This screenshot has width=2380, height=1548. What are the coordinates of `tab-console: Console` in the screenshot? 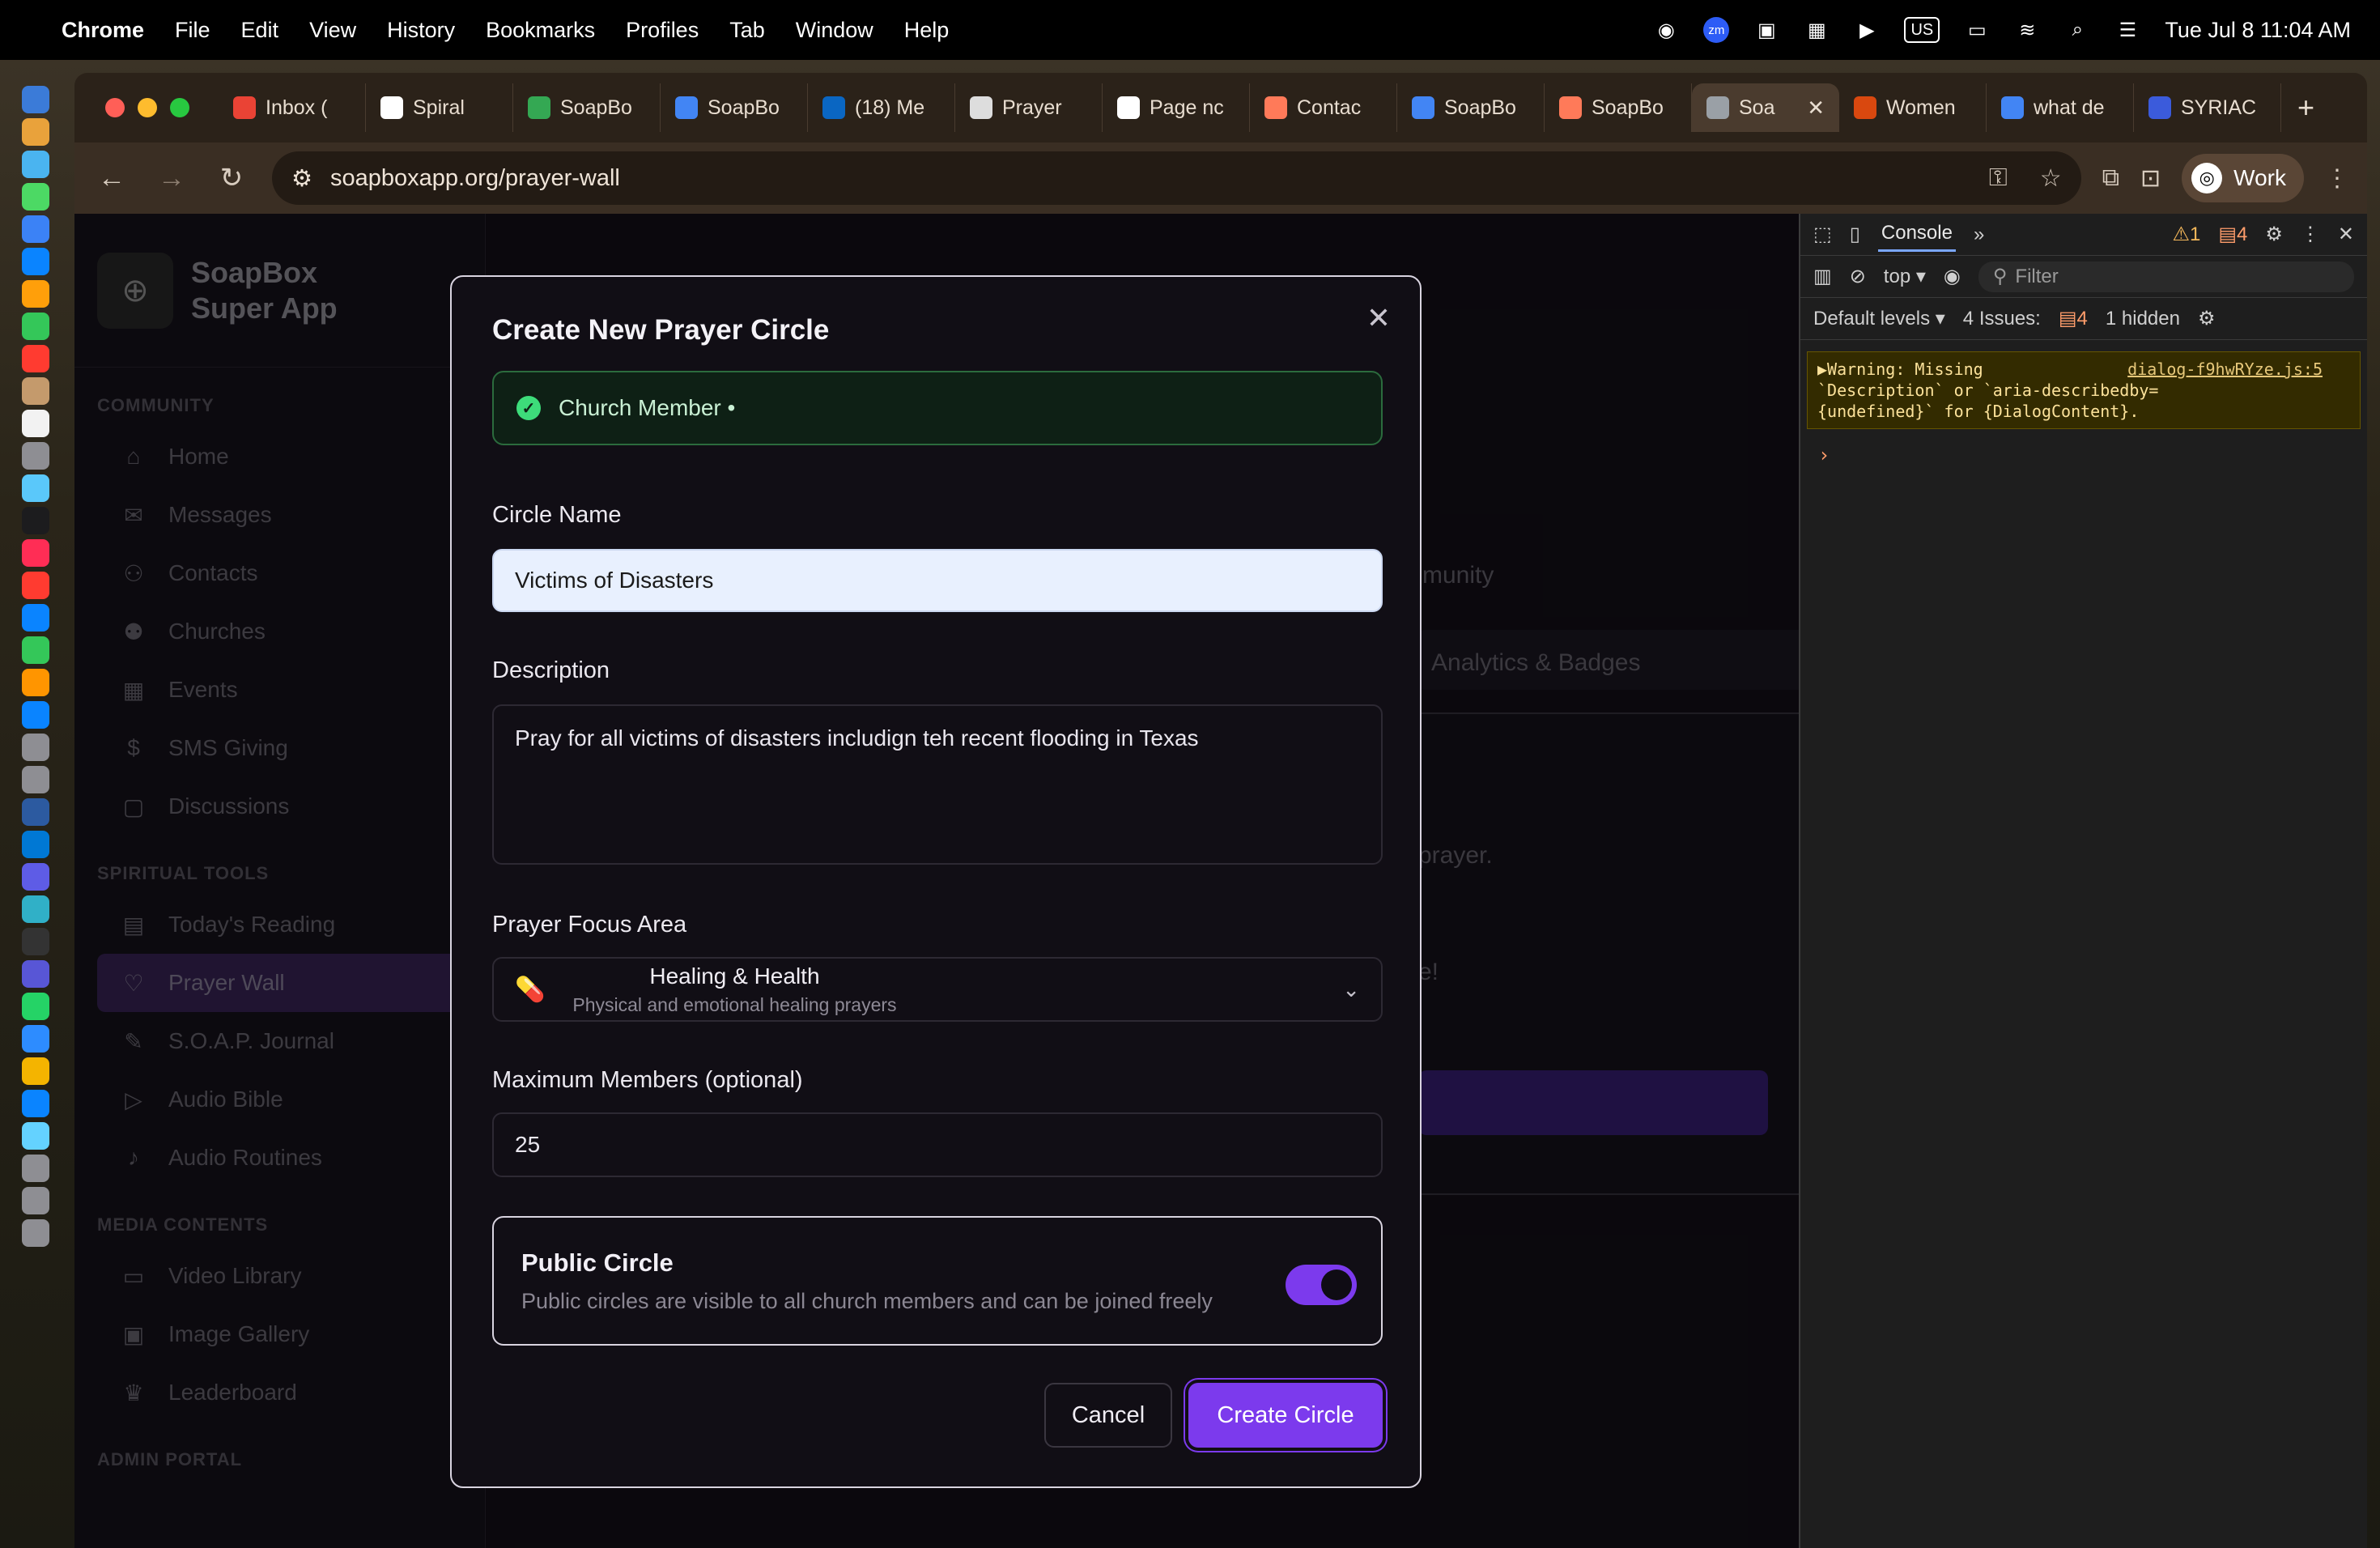 It's located at (1916, 235).